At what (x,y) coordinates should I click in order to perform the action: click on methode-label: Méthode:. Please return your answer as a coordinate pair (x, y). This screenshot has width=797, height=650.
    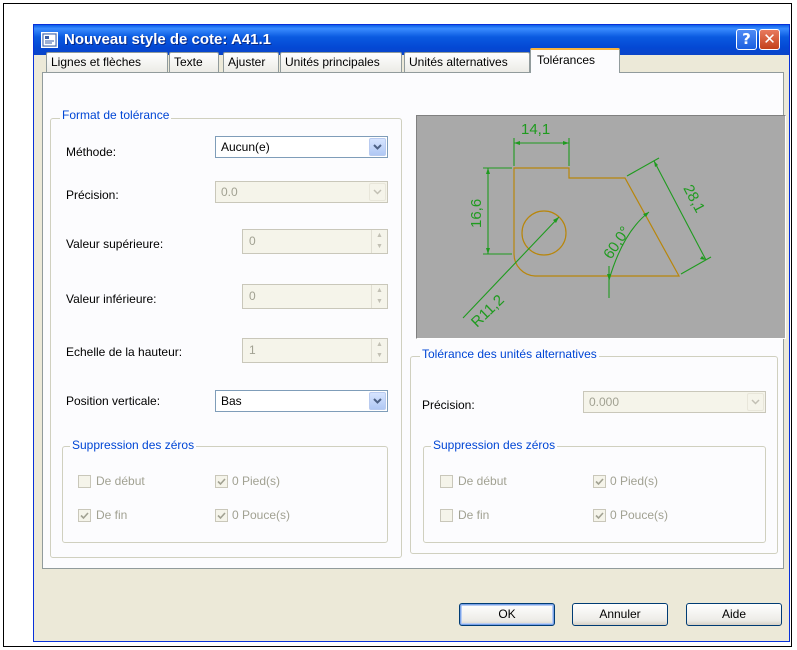
    Looking at the image, I should click on (91, 152).